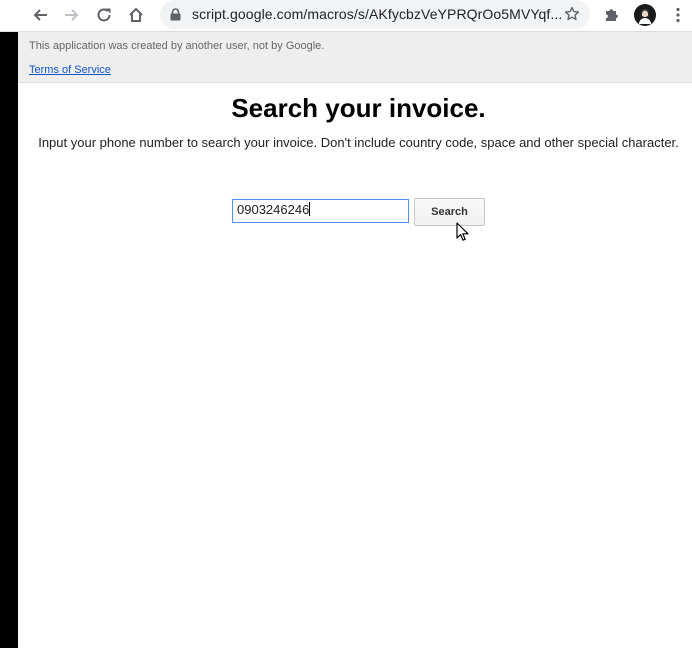  I want to click on forward-arrow-icon, so click(72, 15).